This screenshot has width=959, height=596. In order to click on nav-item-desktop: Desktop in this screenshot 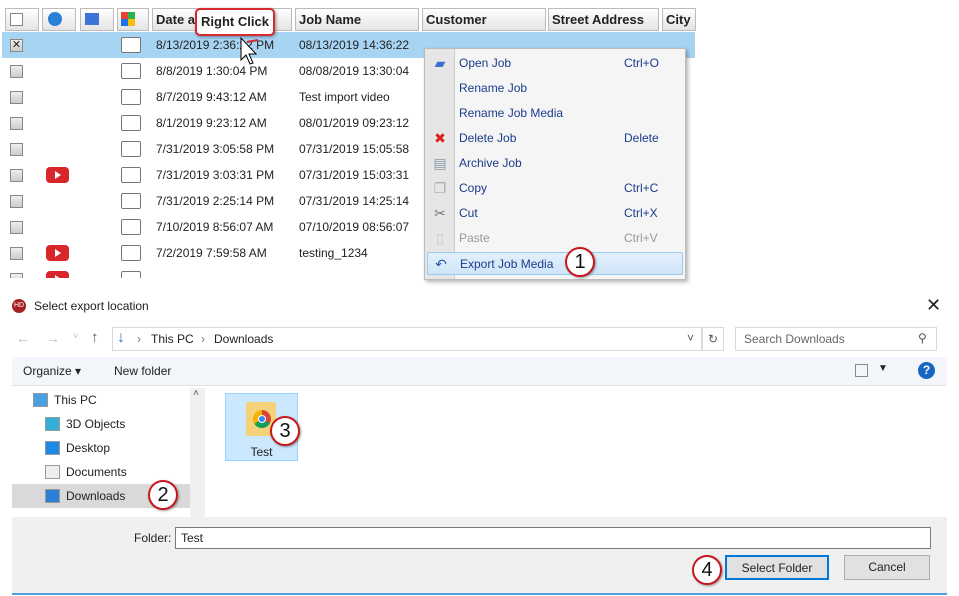, I will do `click(101, 448)`.